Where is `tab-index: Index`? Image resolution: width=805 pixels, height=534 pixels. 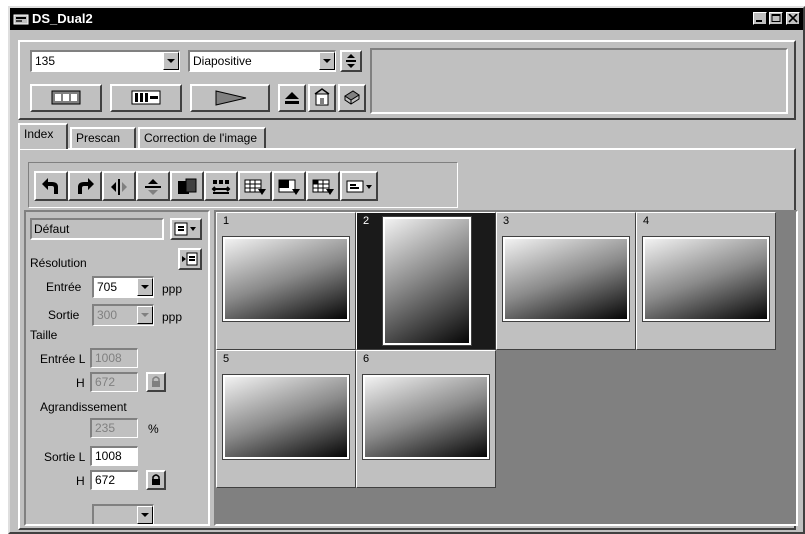
tab-index: Index is located at coordinates (43, 136).